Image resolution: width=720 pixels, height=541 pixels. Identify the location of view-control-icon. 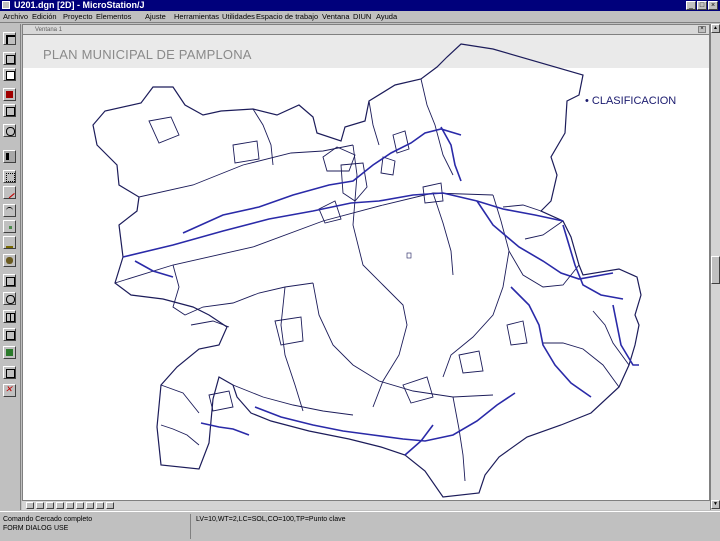
(30, 505).